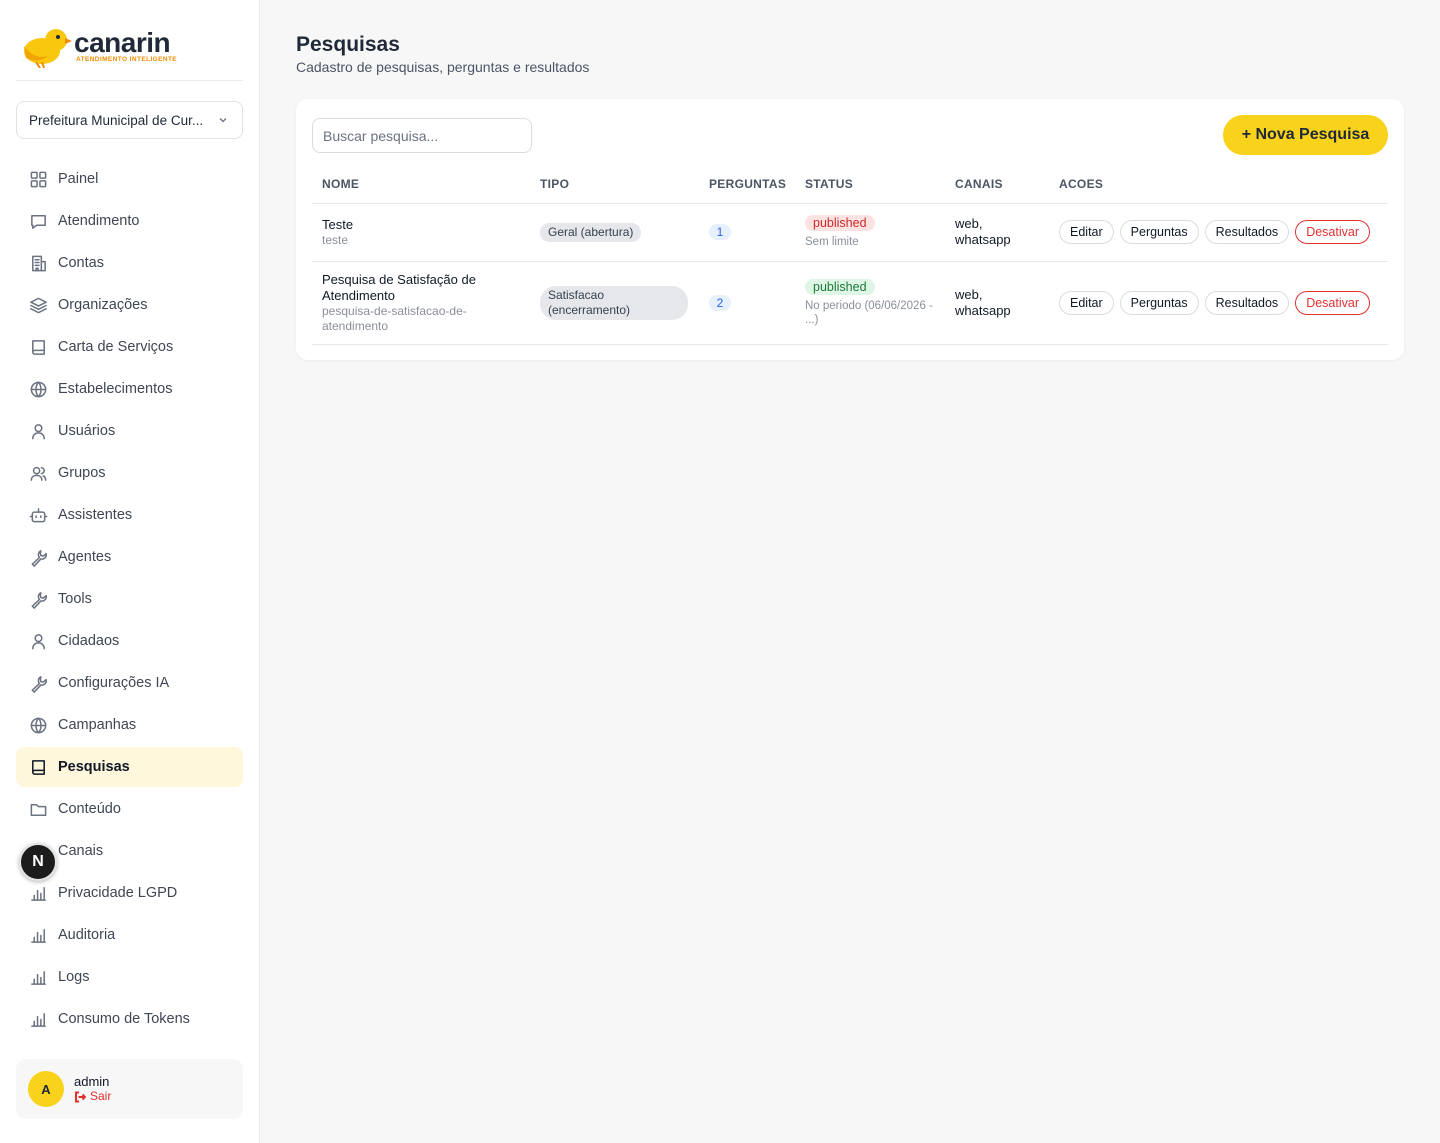  I want to click on cell-actions: Editar Perguntas Resultados Desativar, so click(1218, 232).